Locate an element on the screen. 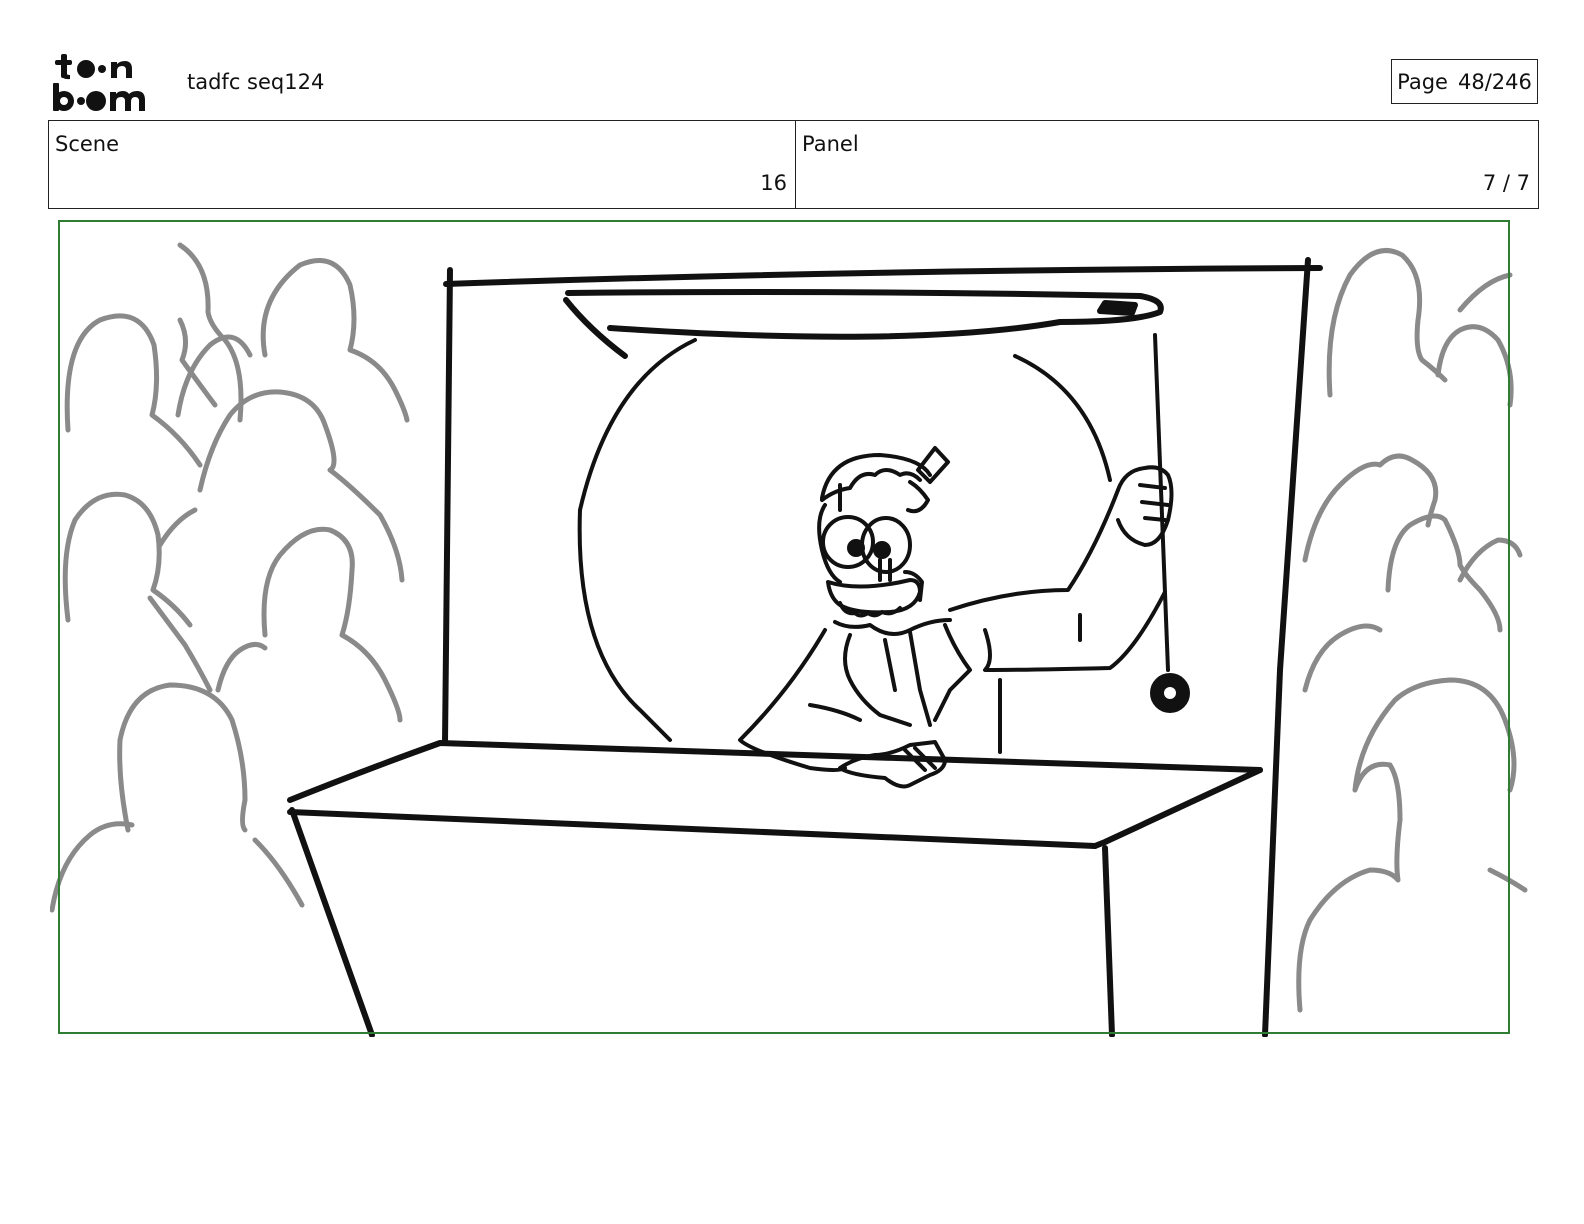 The width and height of the screenshot is (1584, 1224). panel-label: Panel is located at coordinates (830, 144).